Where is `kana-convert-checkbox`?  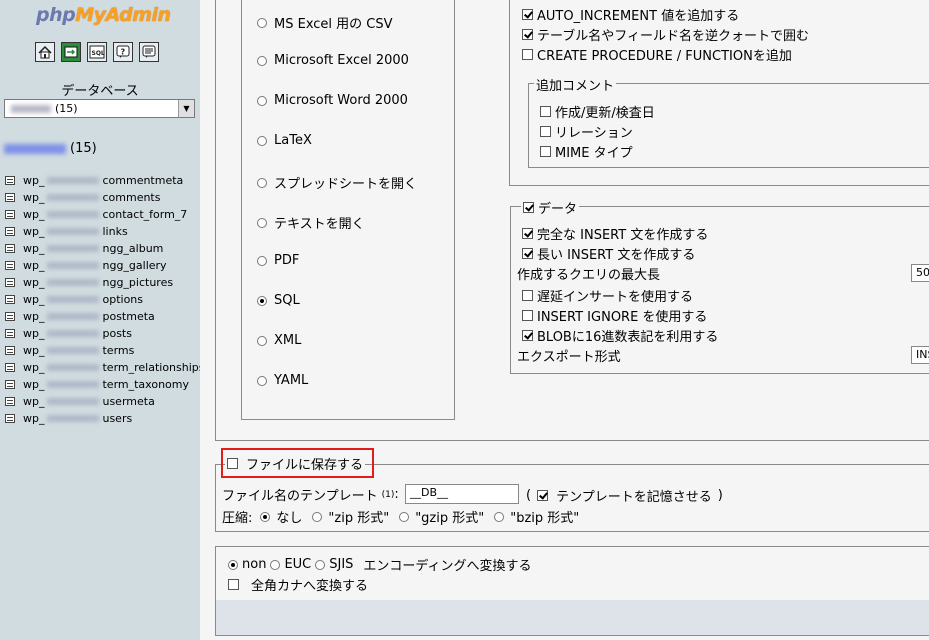
kana-convert-checkbox is located at coordinates (233, 584).